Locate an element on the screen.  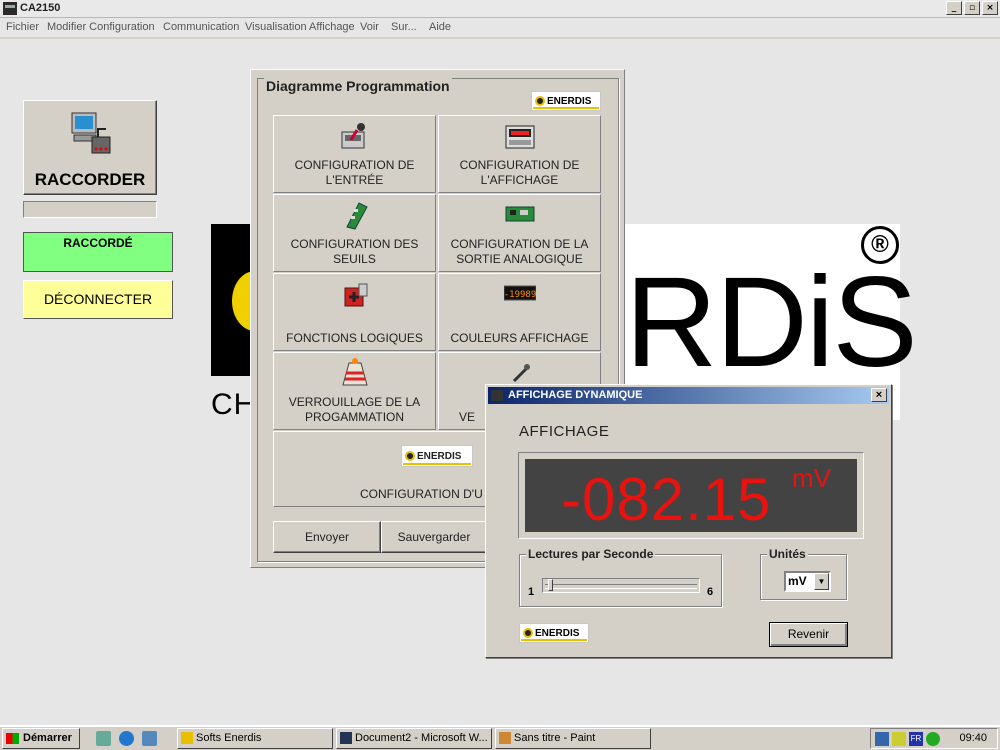
thresholds-config-label: CONFIGURATION DES SEUILS is located at coordinates (354, 251).